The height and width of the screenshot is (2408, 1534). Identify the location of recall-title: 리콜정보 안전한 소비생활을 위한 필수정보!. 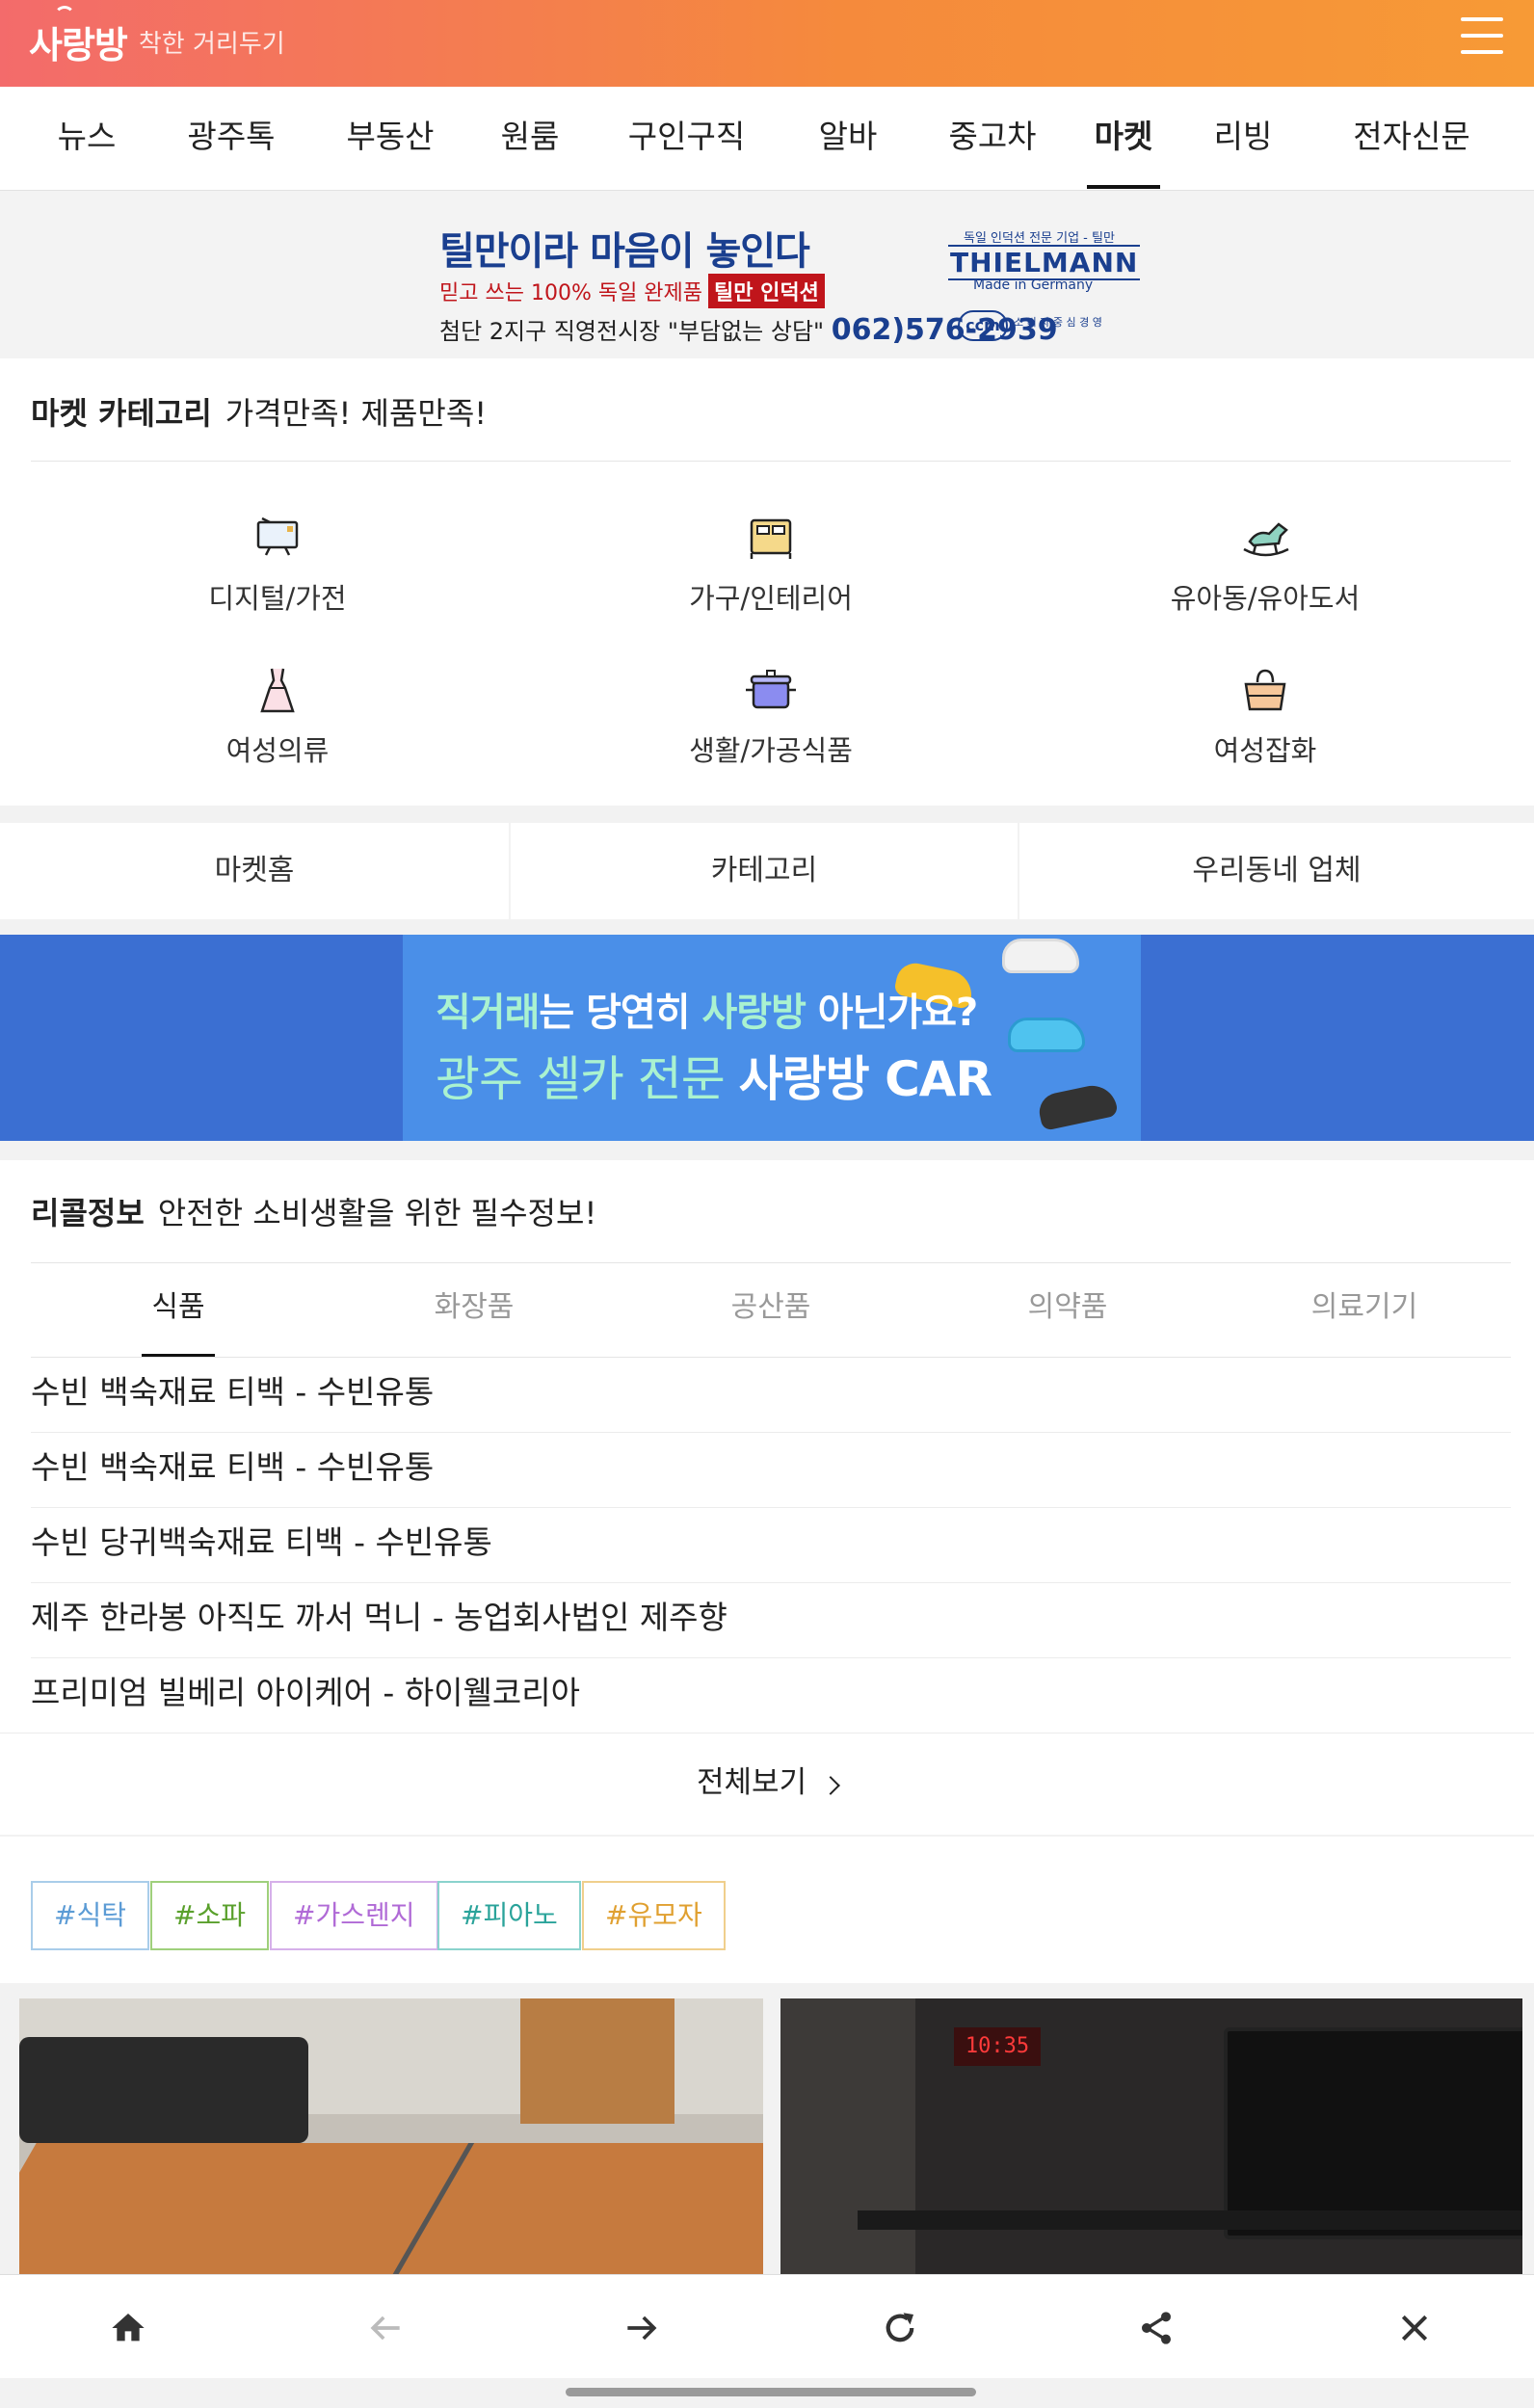
(314, 1213).